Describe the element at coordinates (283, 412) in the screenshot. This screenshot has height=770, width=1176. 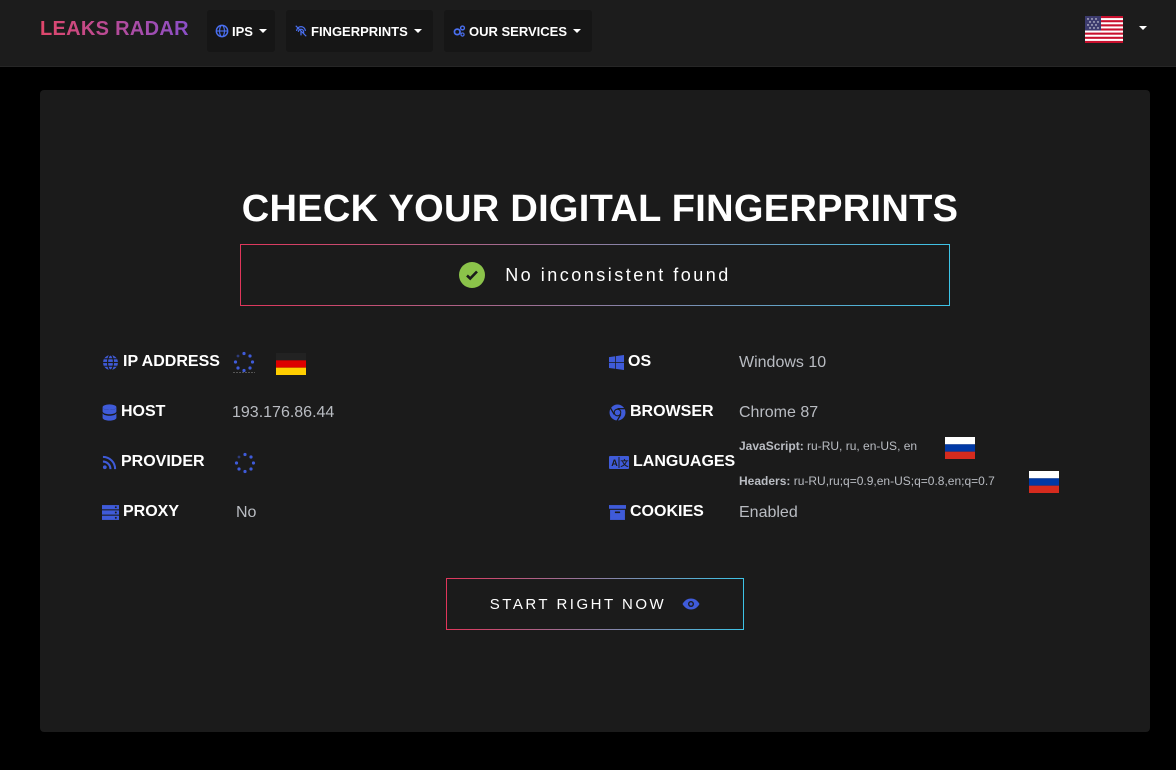
I see `host-value: 193.176.86.44` at that location.